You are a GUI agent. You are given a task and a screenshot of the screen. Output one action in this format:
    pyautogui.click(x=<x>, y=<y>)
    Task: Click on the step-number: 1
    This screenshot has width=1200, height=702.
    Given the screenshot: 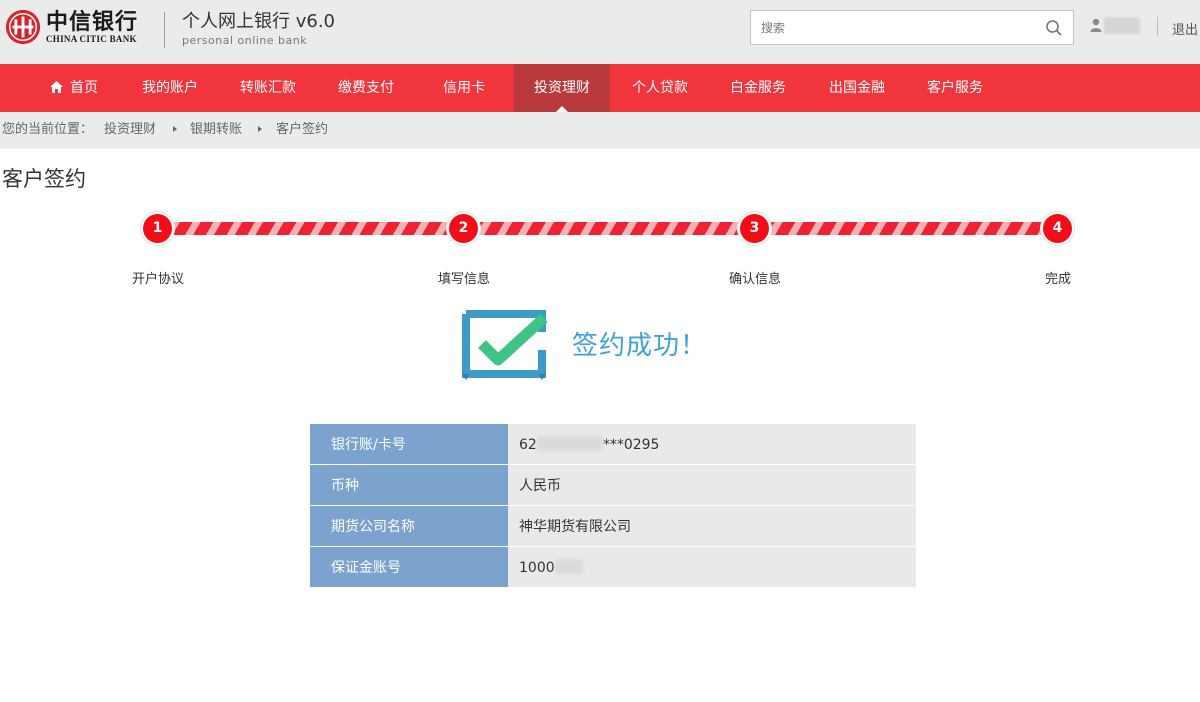 What is the action you would take?
    pyautogui.click(x=157, y=228)
    